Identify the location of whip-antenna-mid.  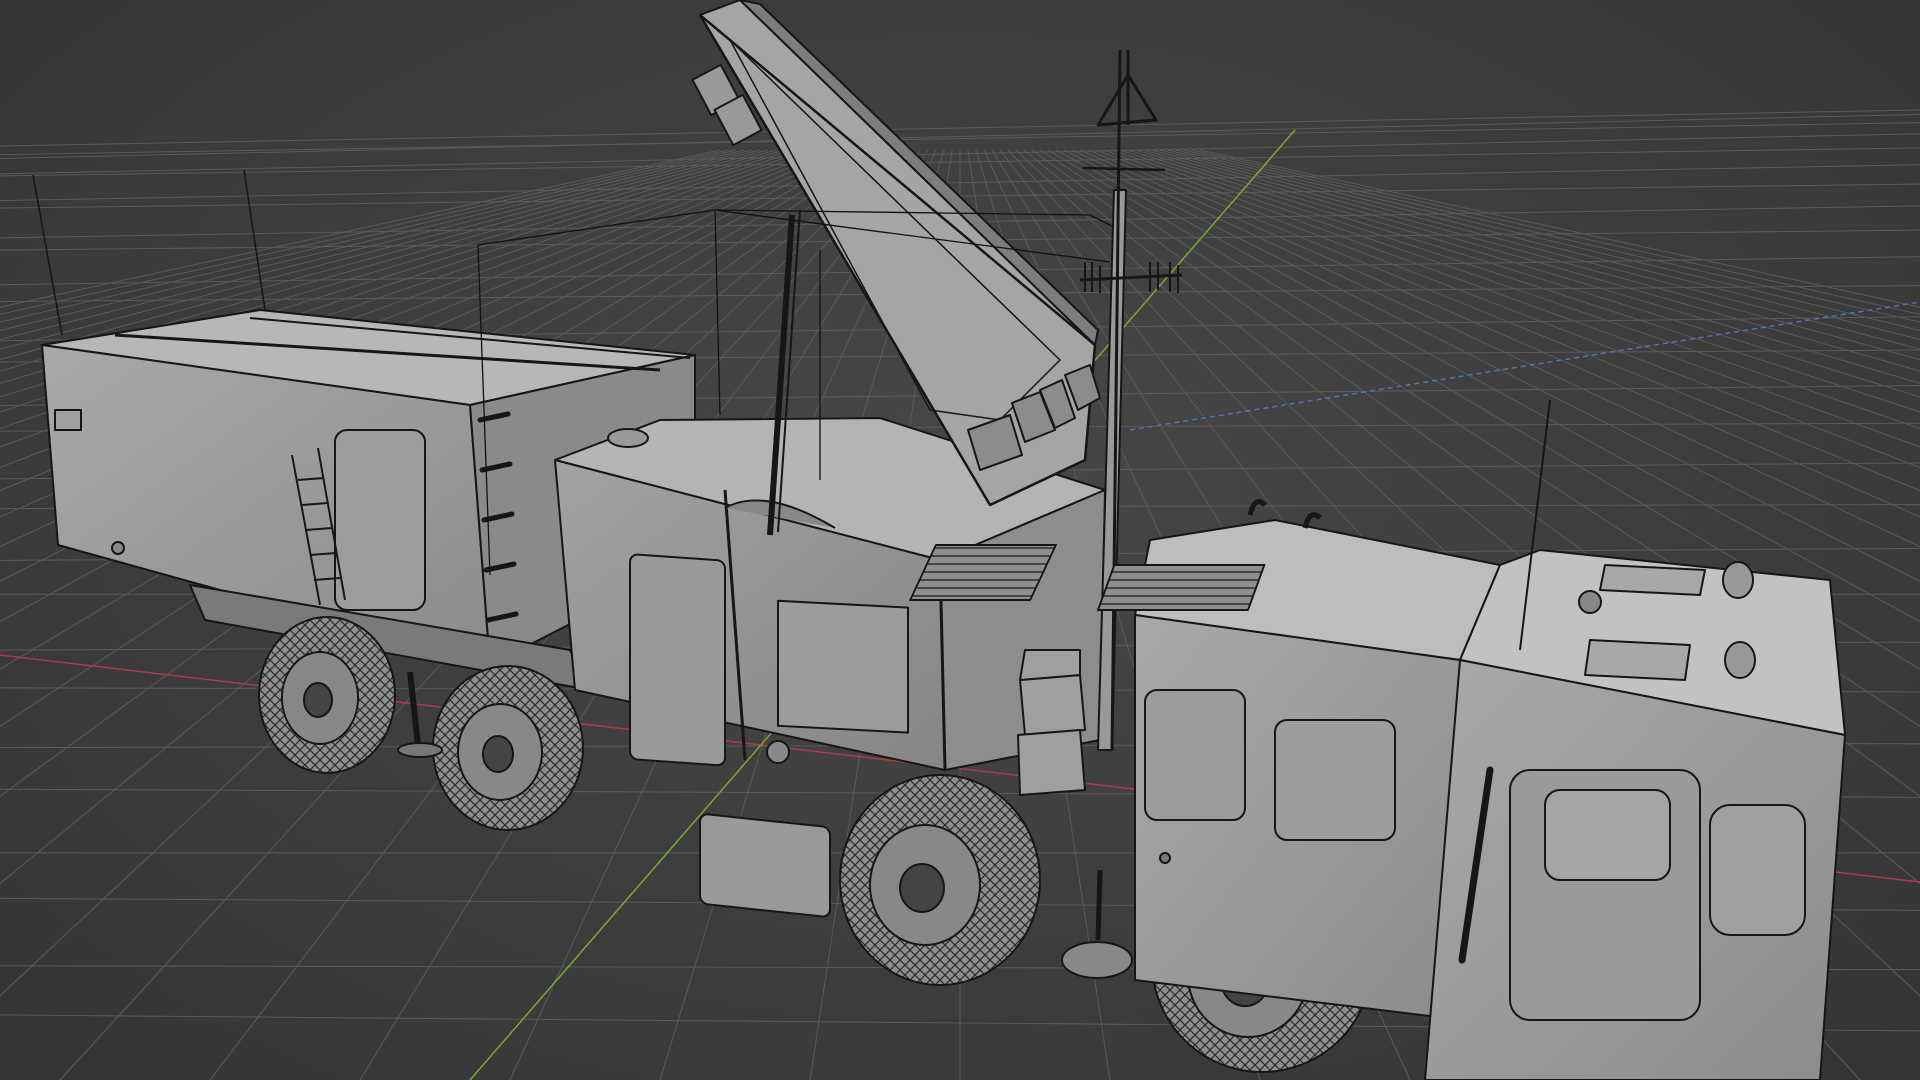
(254, 240).